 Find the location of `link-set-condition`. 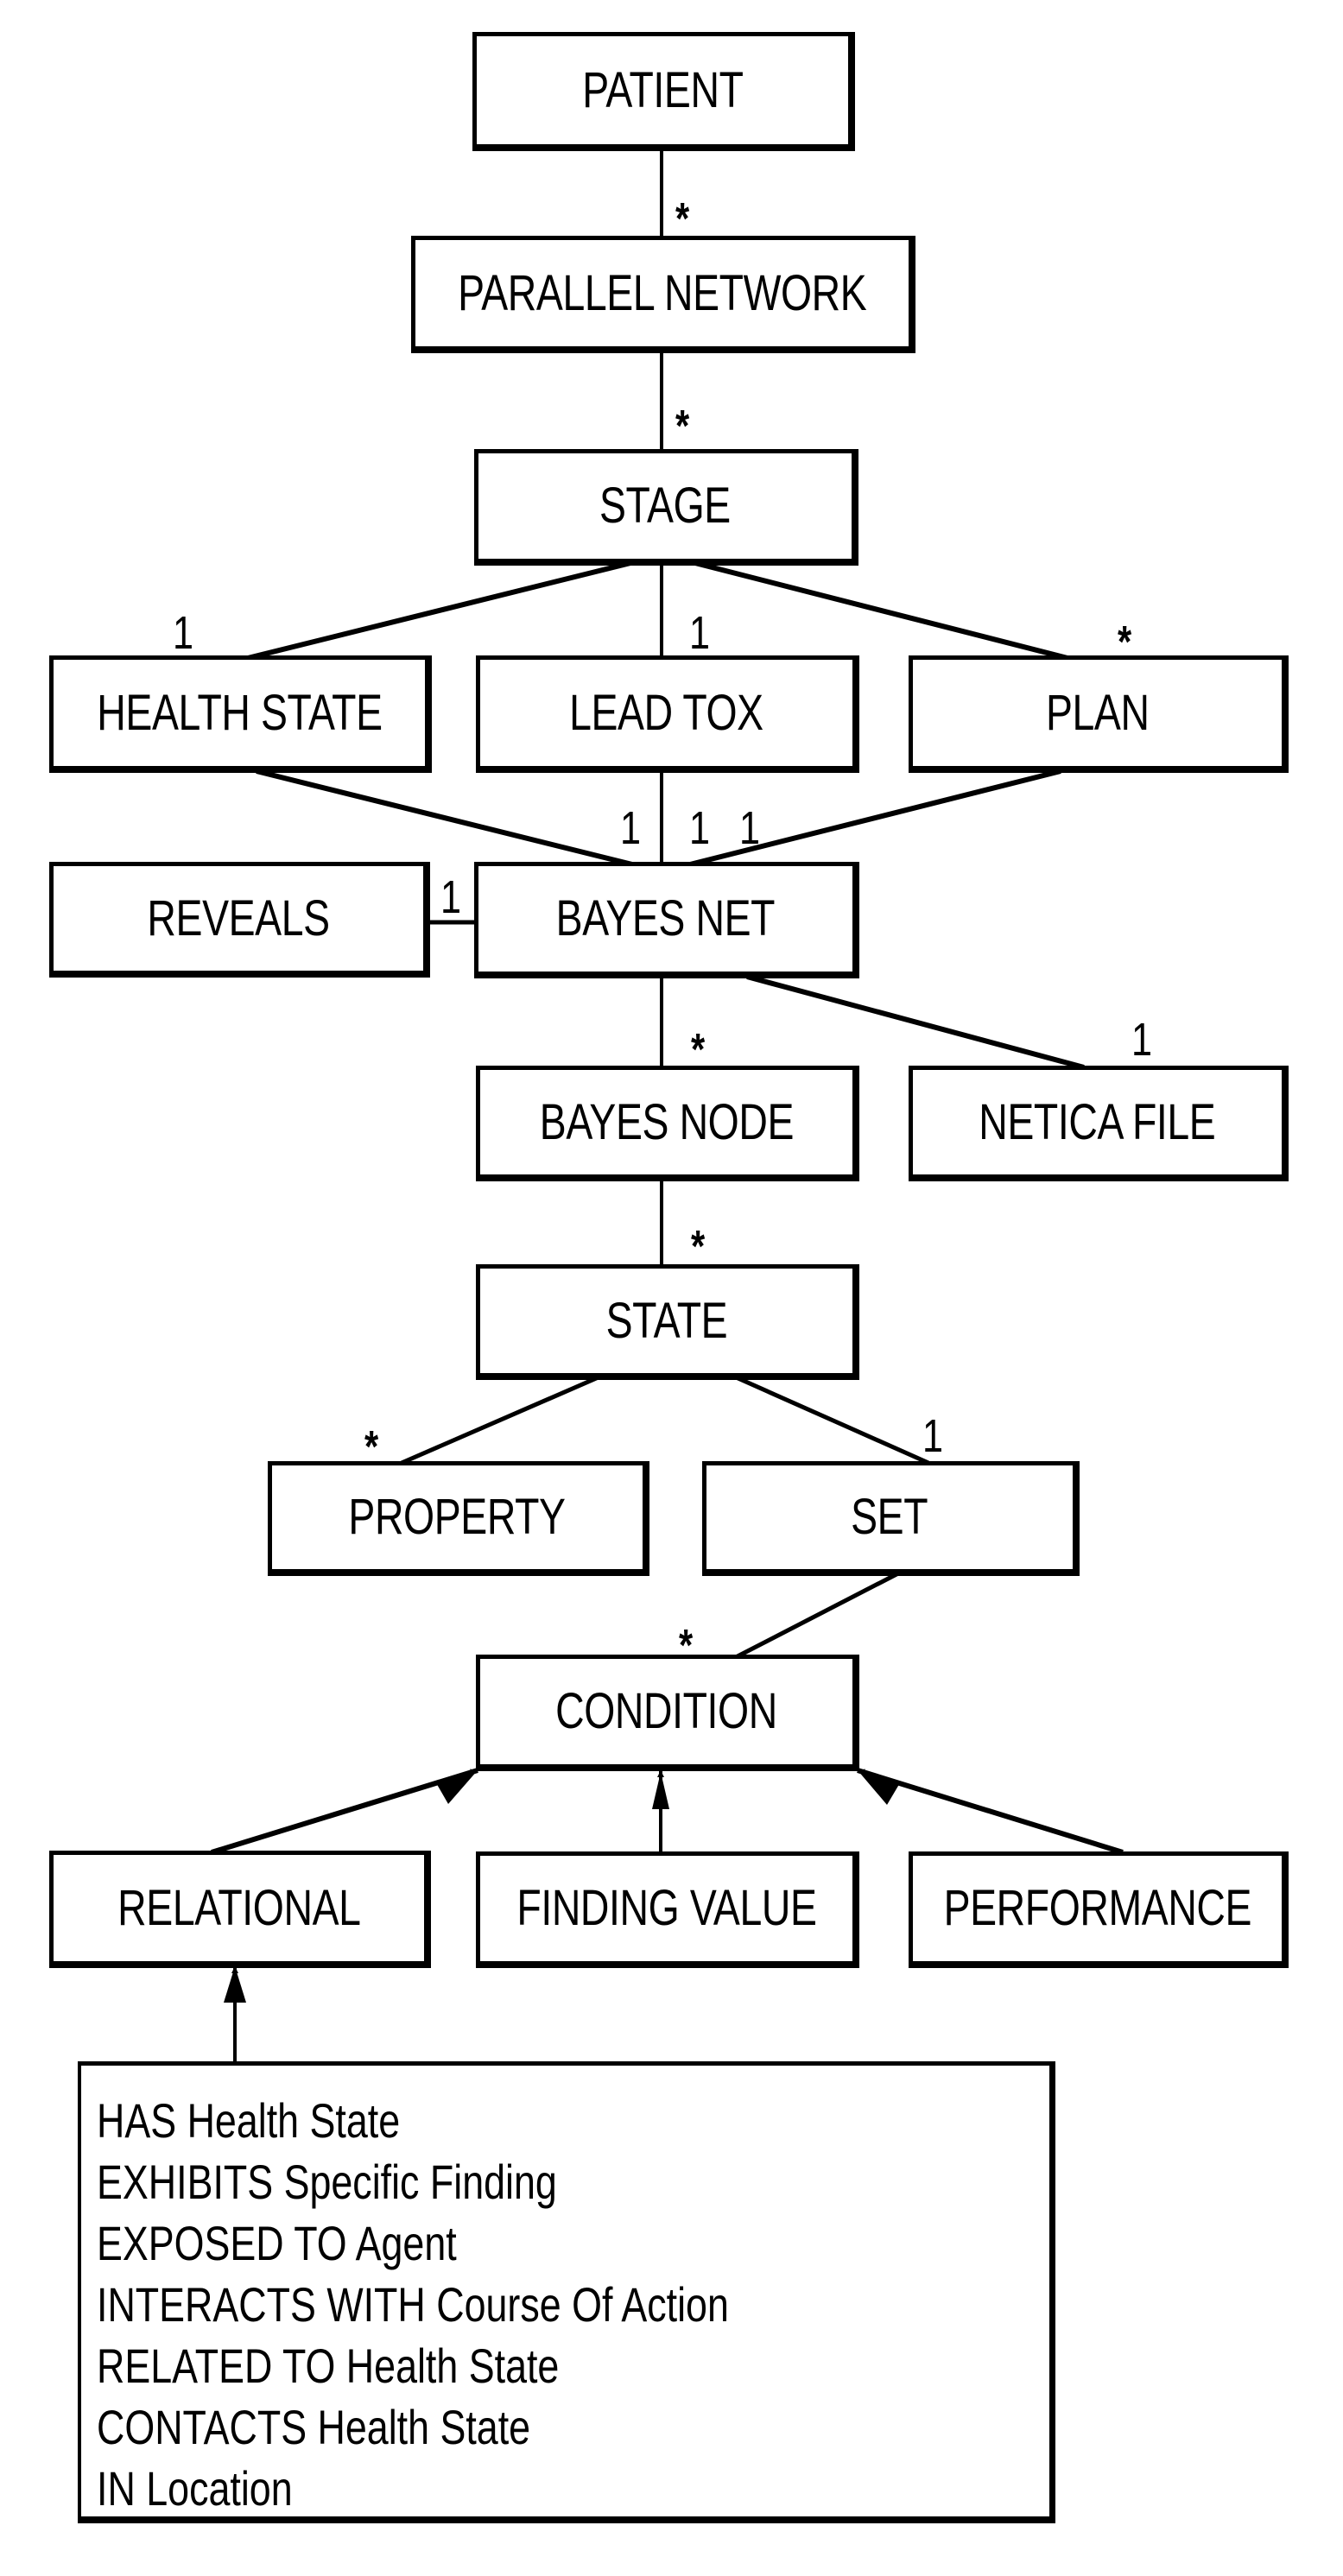

link-set-condition is located at coordinates (817, 1615).